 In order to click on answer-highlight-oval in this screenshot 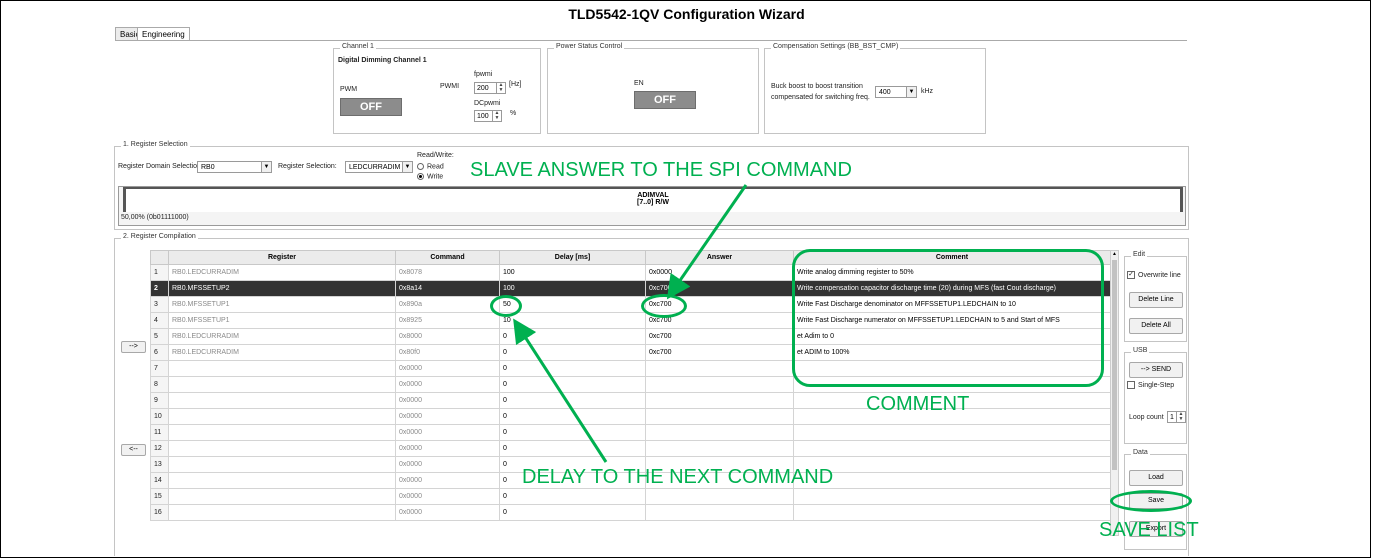, I will do `click(664, 306)`.